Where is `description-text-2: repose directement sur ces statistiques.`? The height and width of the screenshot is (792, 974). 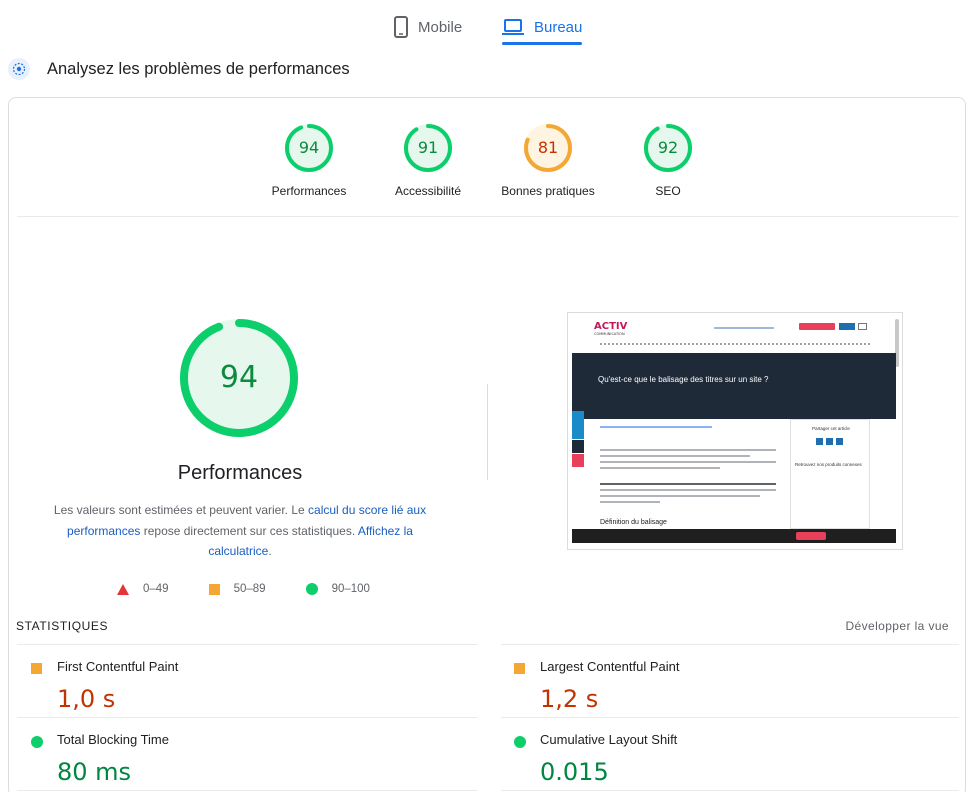
description-text-2: repose directement sur ces statistiques. is located at coordinates (249, 530).